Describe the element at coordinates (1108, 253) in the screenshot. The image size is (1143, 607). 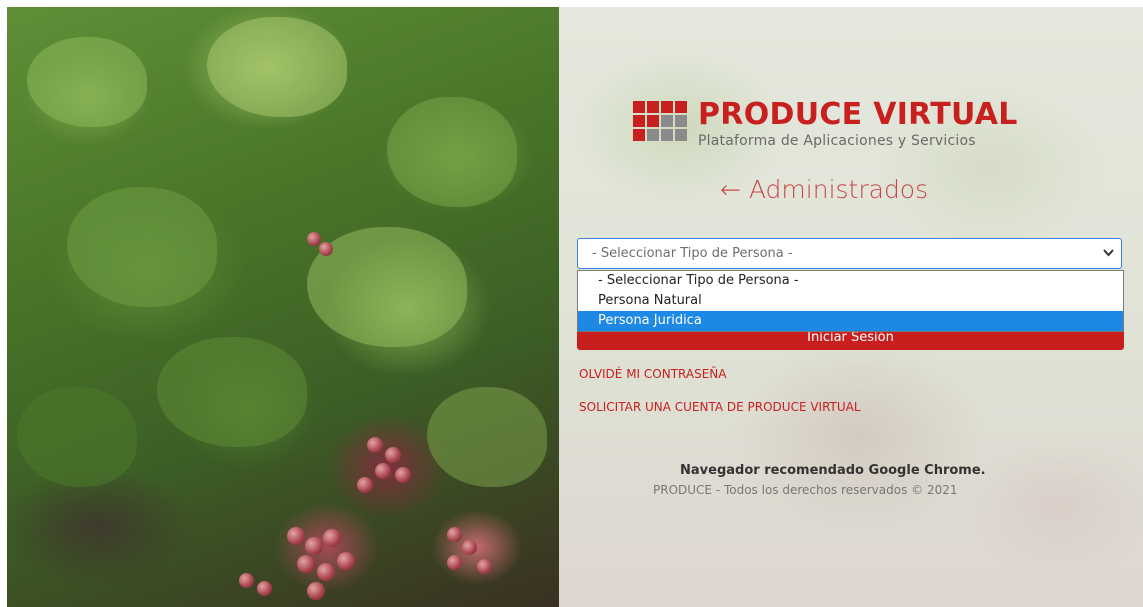
I see `chevron-down-icon` at that location.